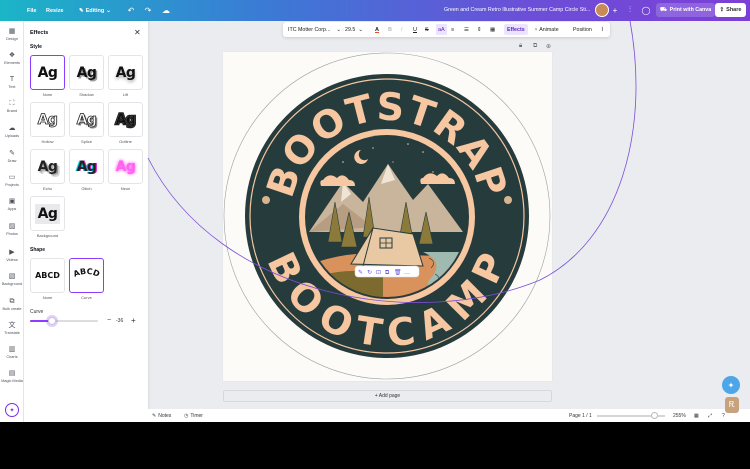 The width and height of the screenshot is (750, 469). I want to click on duplicate-page-icon: ⧉, so click(535, 46).